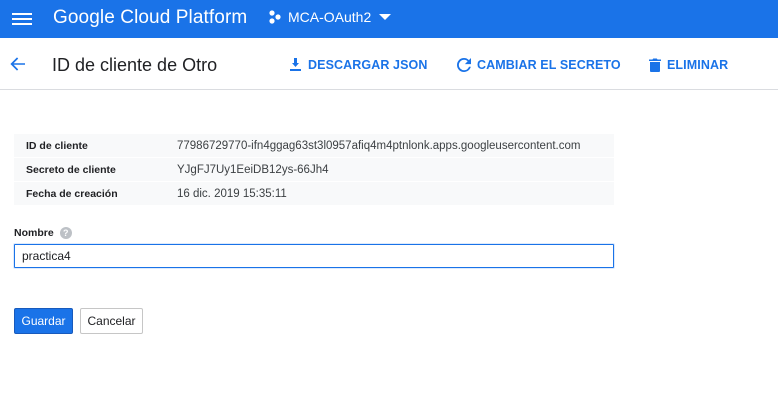  Describe the element at coordinates (150, 18) in the screenshot. I see `brand-title: Google Cloud Platform` at that location.